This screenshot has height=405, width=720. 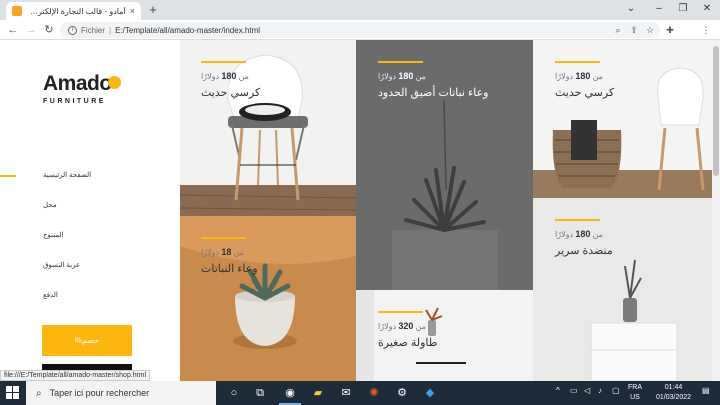 What do you see at coordinates (430, 393) in the screenshot?
I see `vscode-icon: ◆` at bounding box center [430, 393].